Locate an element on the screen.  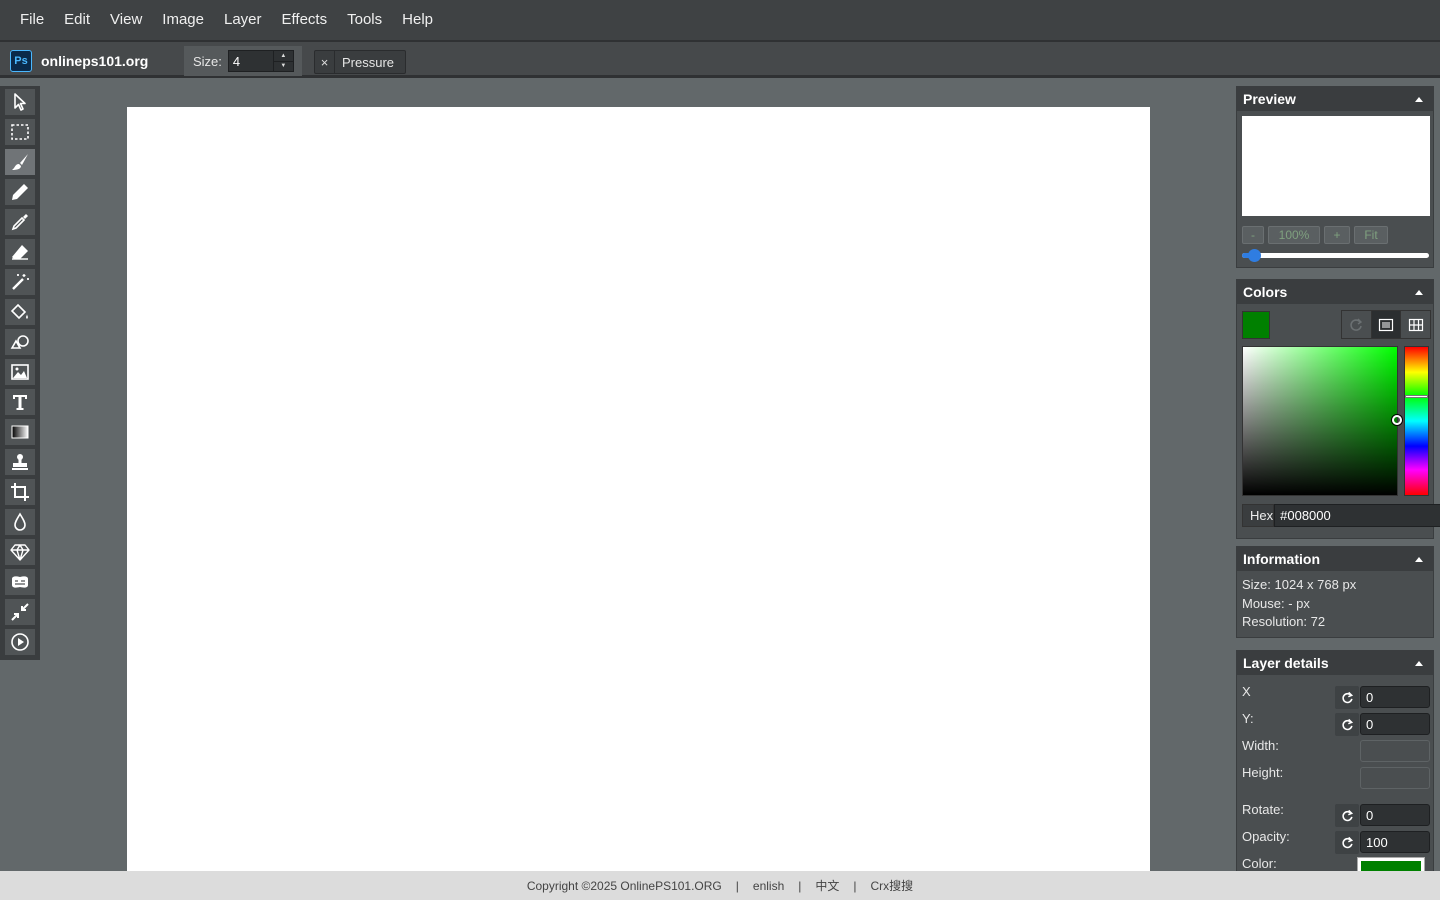
layer-y-row: Y: is located at coordinates (1336, 723).